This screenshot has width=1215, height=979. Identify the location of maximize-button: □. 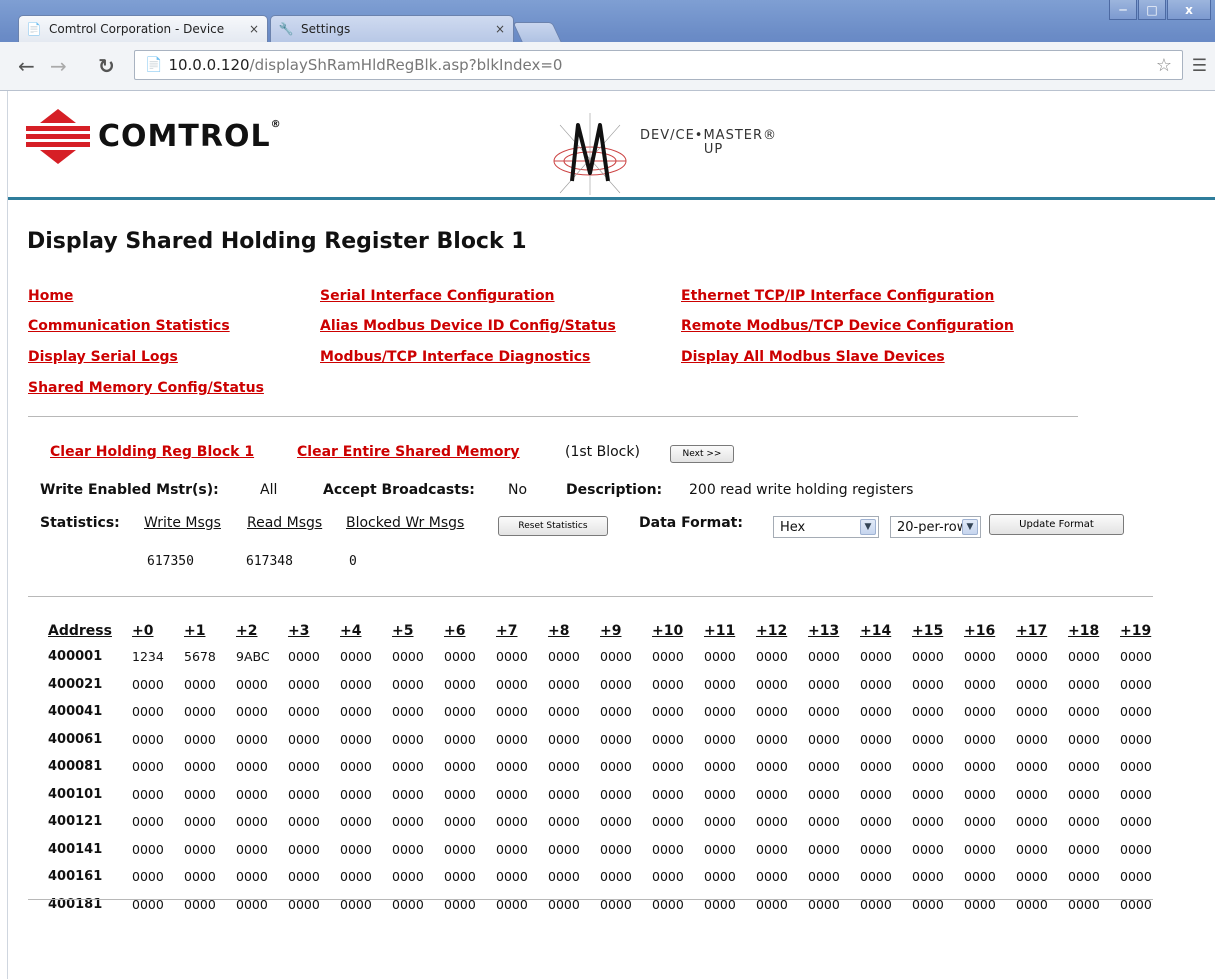
(1152, 10).